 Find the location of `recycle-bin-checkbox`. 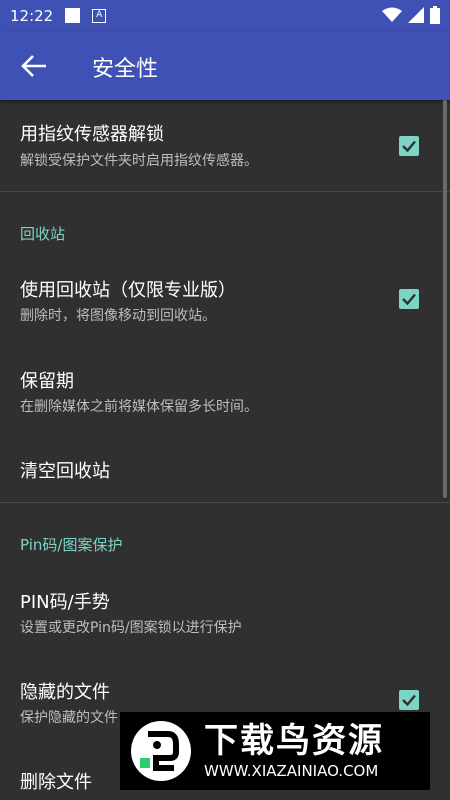

recycle-bin-checkbox is located at coordinates (409, 299).